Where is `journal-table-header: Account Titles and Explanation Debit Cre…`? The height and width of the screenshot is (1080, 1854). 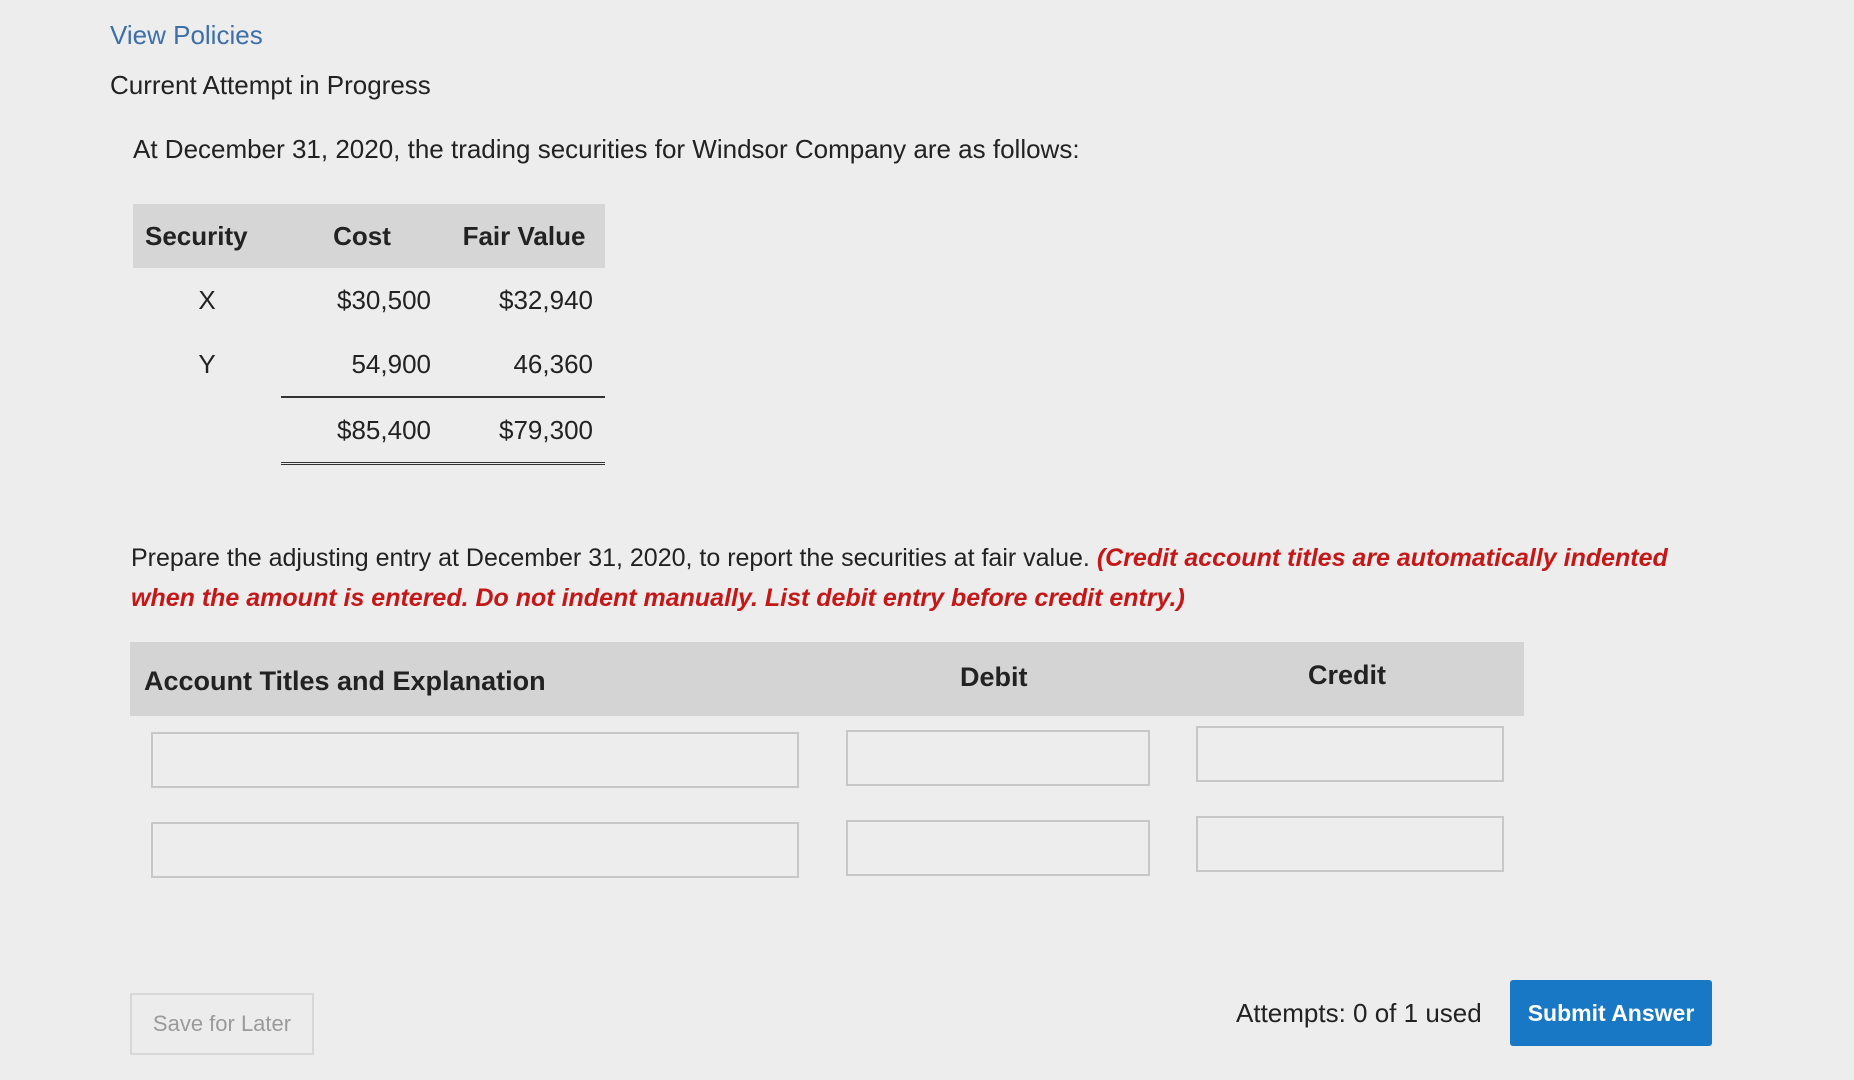 journal-table-header: Account Titles and Explanation Debit Cre… is located at coordinates (827, 679).